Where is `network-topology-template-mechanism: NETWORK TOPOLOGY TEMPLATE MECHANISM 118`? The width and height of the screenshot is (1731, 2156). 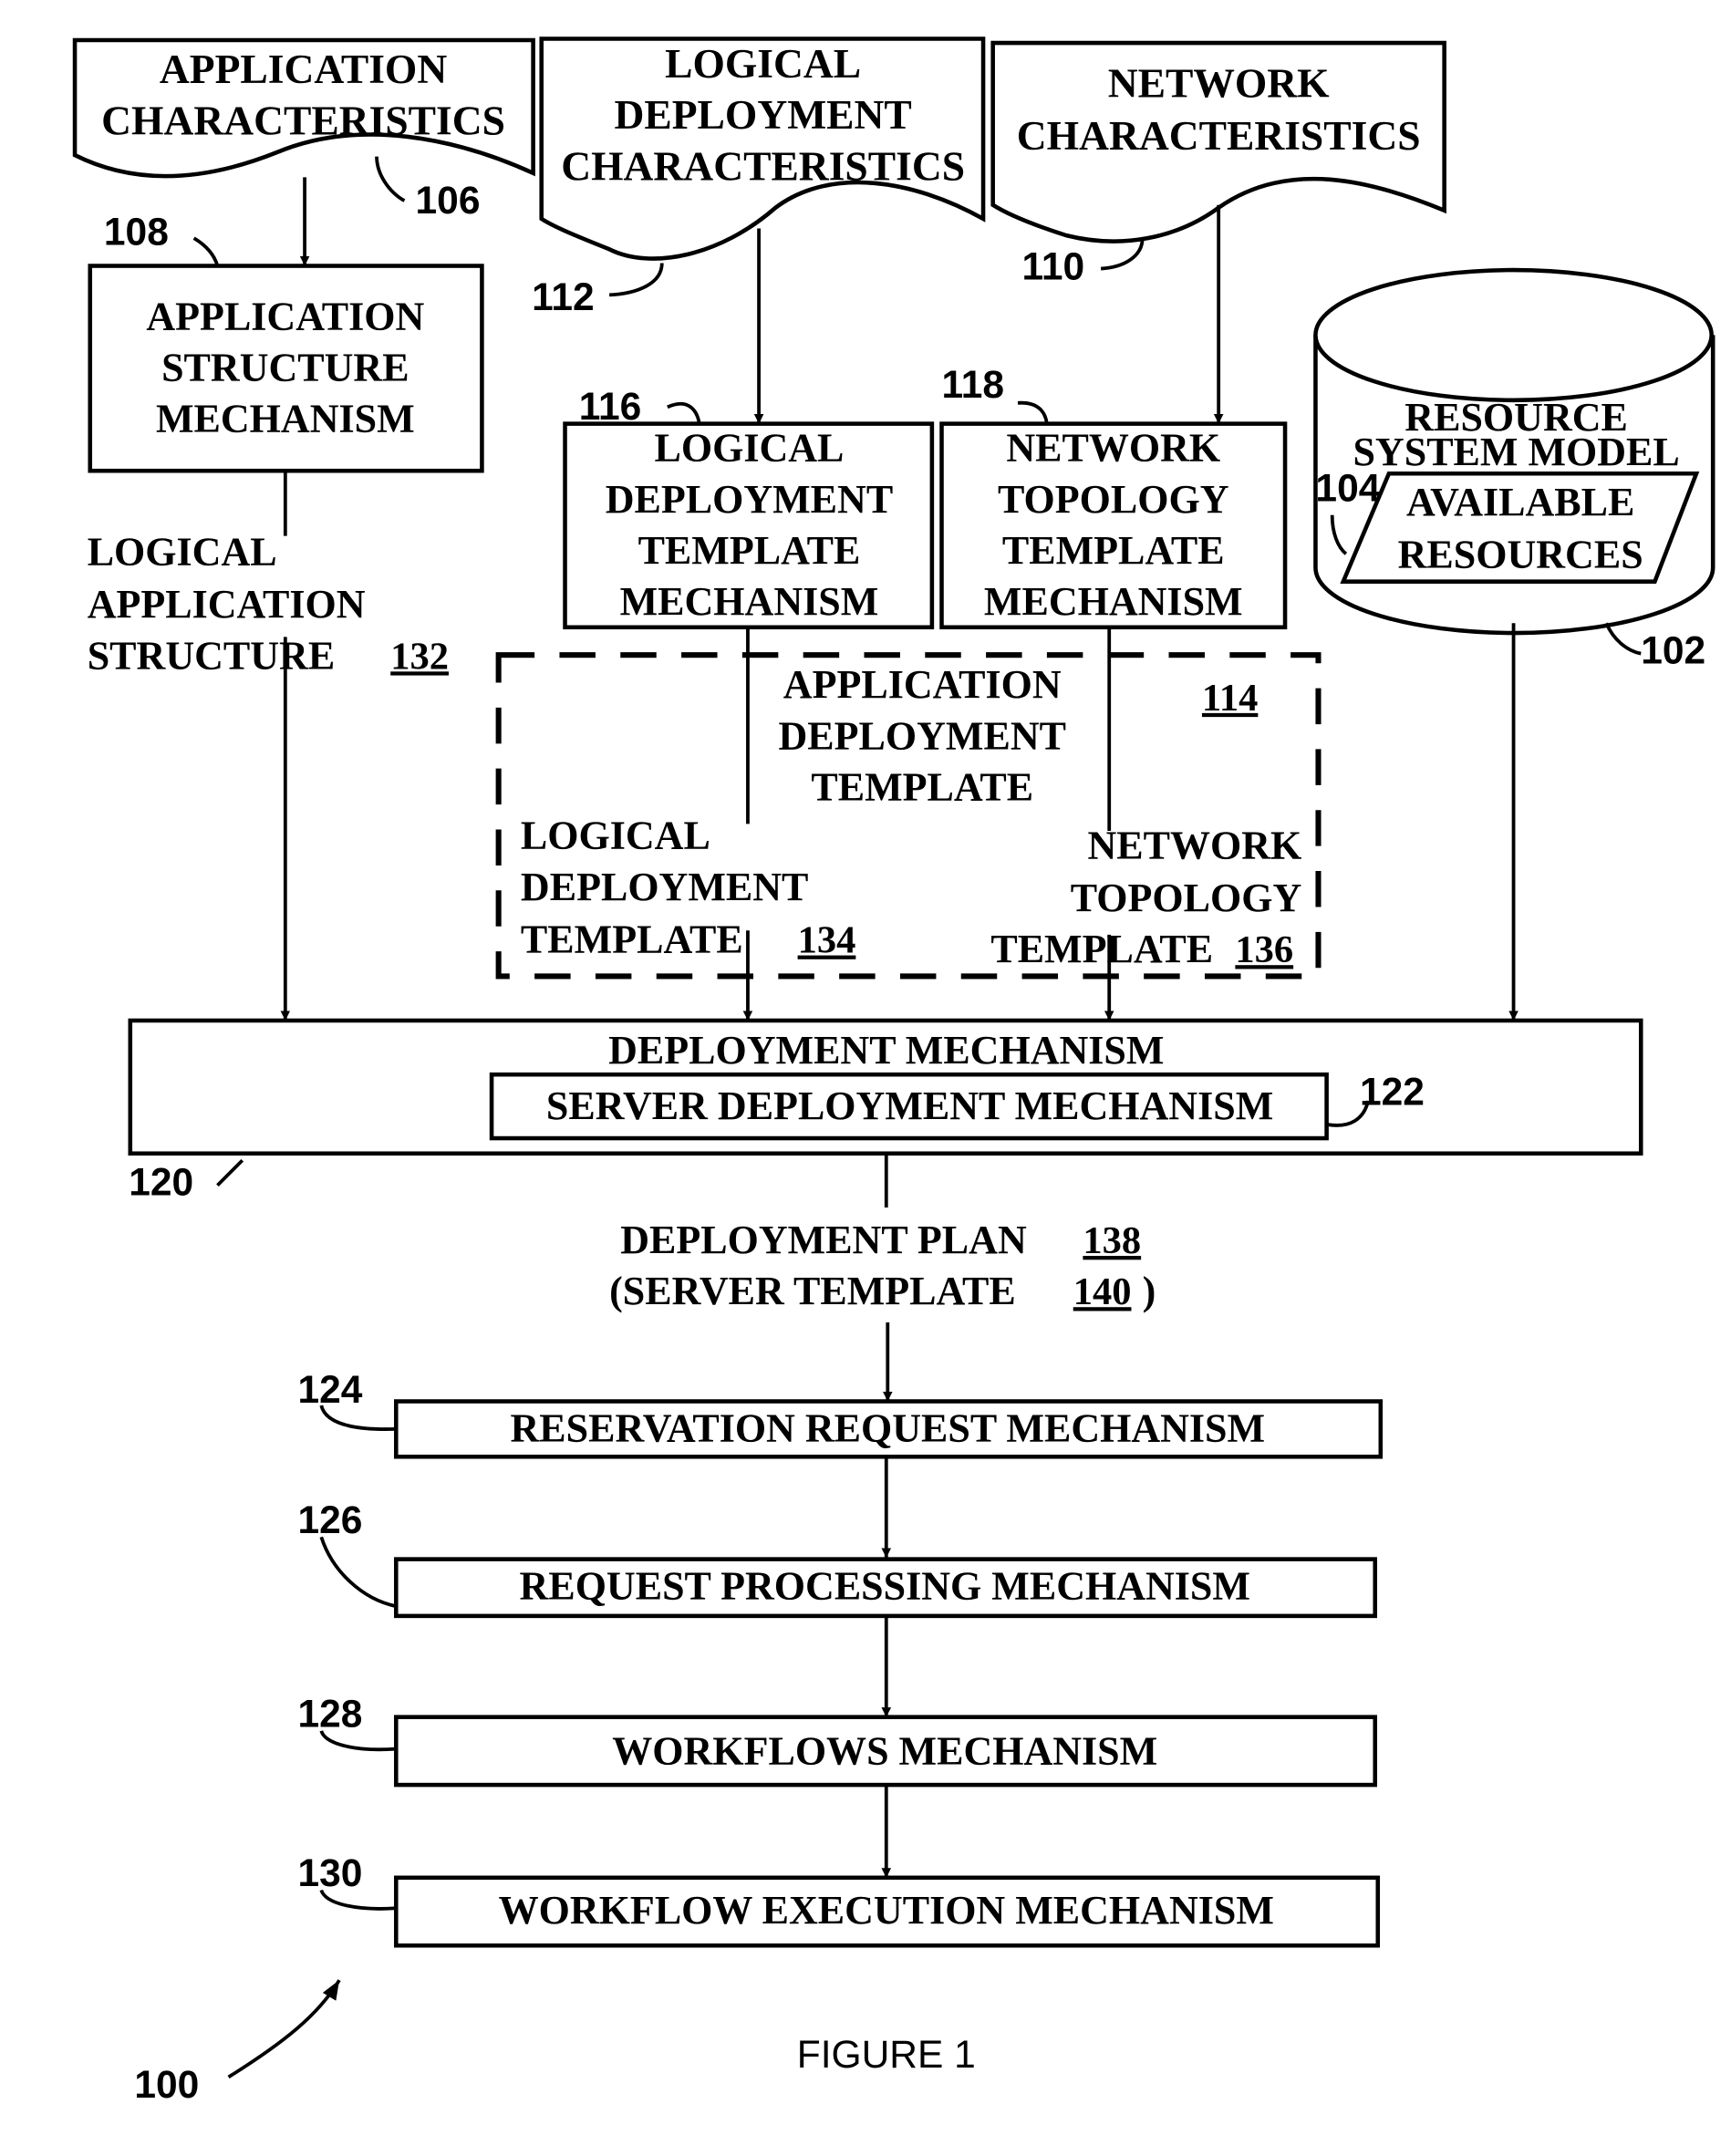 network-topology-template-mechanism: NETWORK TOPOLOGY TEMPLATE MECHANISM 118 is located at coordinates (1113, 497).